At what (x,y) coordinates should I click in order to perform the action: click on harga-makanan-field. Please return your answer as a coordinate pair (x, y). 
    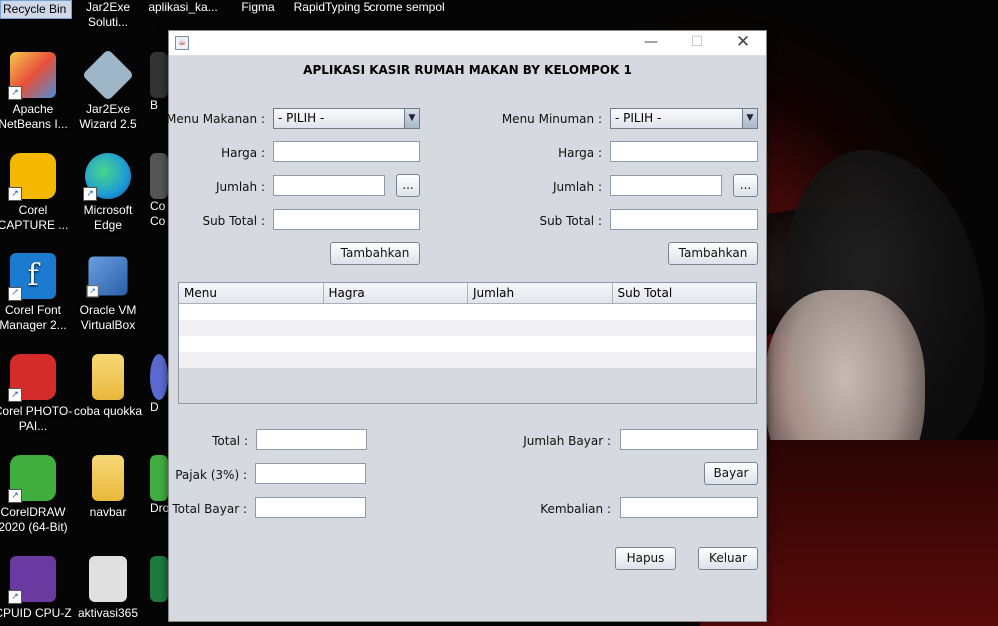
    Looking at the image, I should click on (346, 151).